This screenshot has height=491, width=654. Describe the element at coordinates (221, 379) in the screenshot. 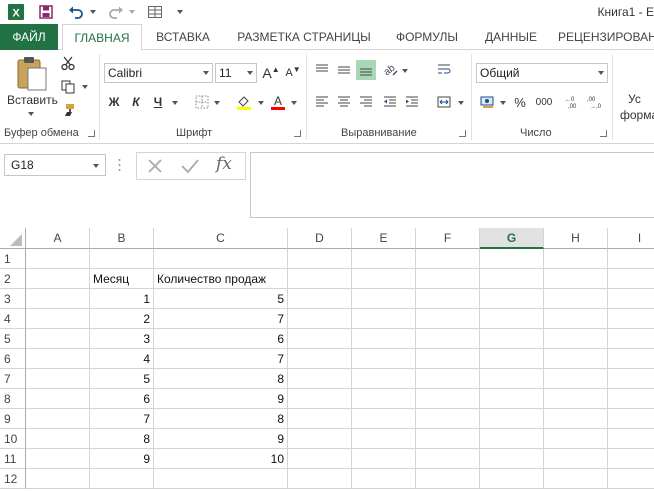

I see `cell-c7: 8` at that location.